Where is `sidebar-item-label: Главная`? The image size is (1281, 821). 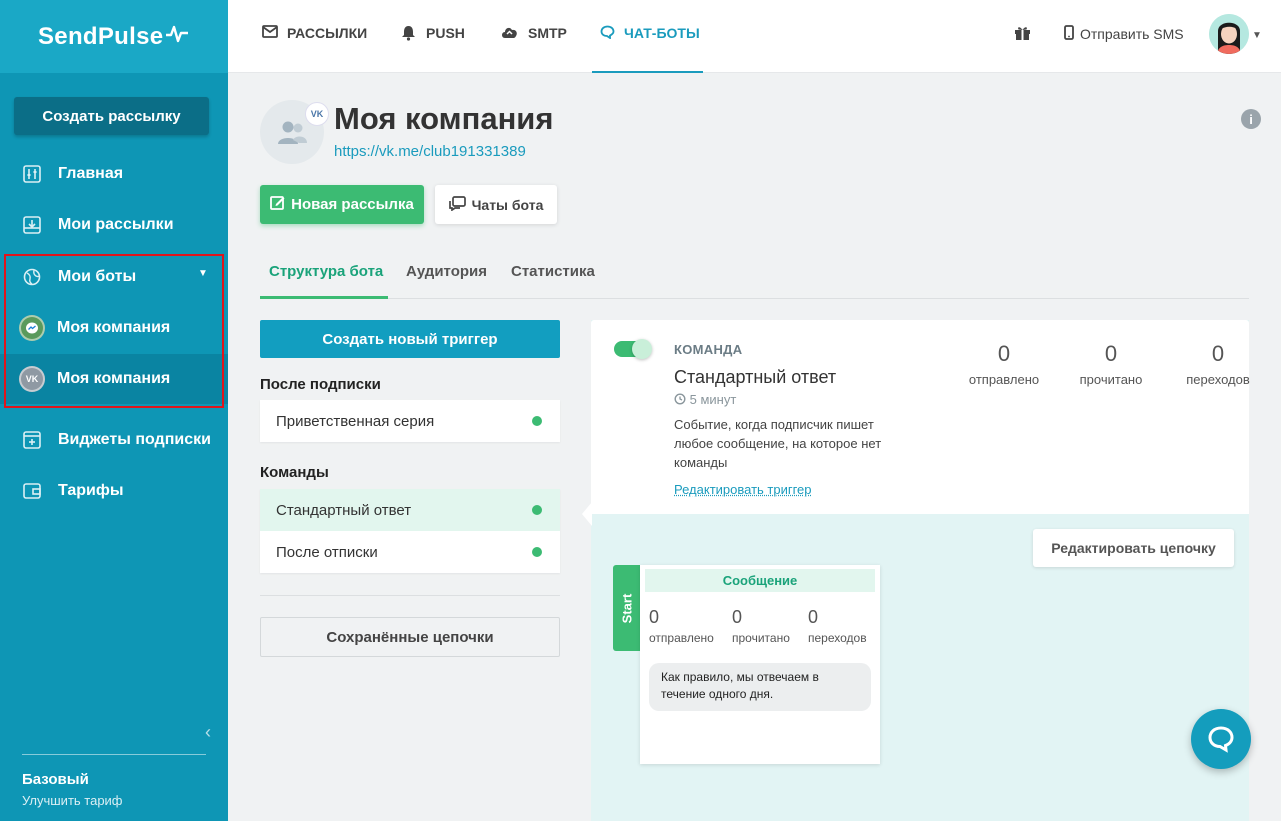
sidebar-item-label: Главная is located at coordinates (91, 173).